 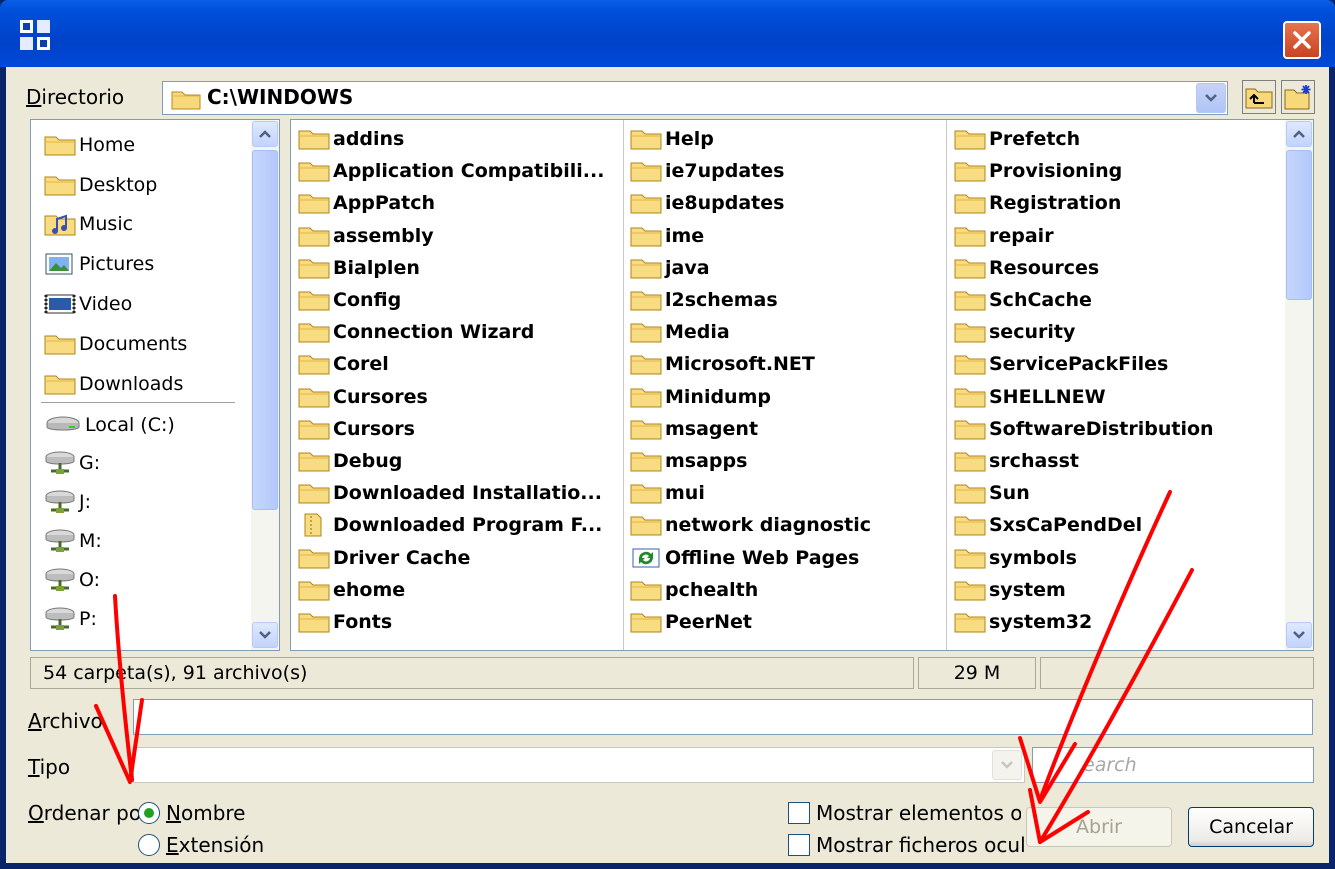 What do you see at coordinates (1047, 770) in the screenshot?
I see `annotation-arrow-elements-head` at bounding box center [1047, 770].